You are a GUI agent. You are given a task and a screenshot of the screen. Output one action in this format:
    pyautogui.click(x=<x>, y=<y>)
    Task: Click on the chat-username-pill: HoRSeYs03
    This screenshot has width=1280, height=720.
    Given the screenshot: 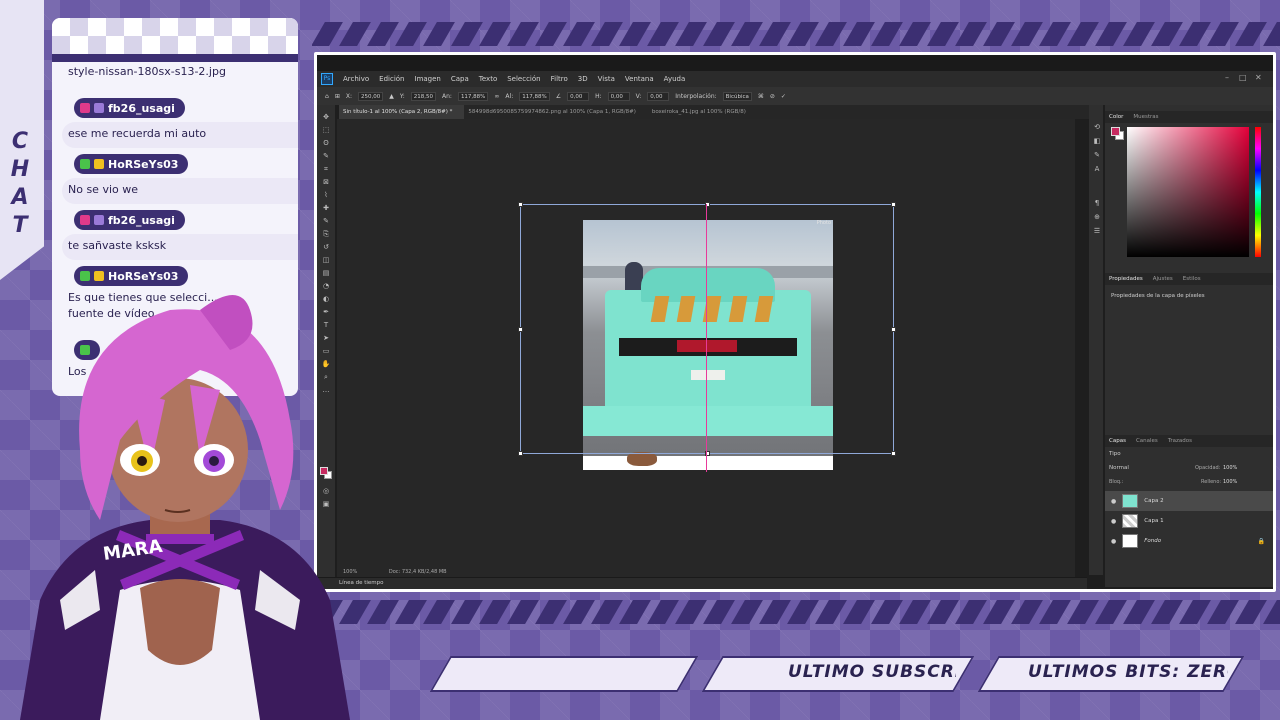 What is the action you would take?
    pyautogui.click(x=131, y=164)
    